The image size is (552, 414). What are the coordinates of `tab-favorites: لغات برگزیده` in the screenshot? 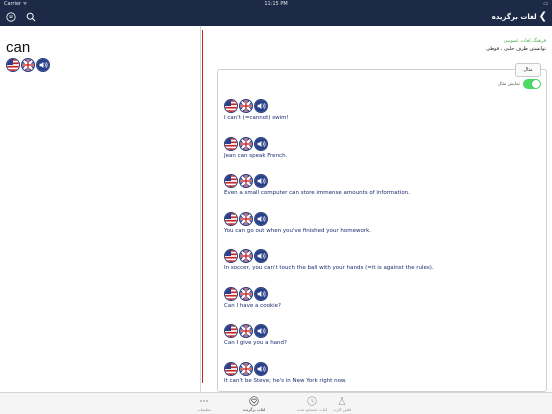 It's located at (254, 404).